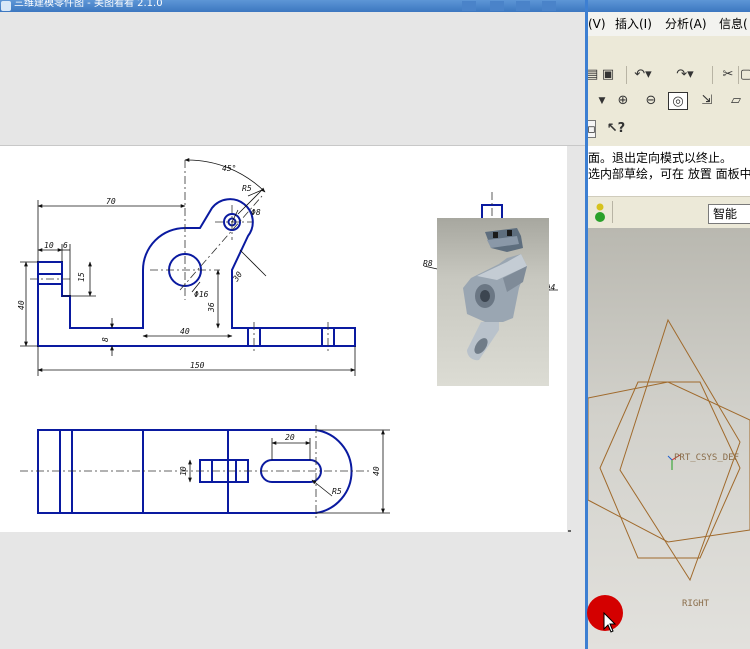 Image resolution: width=750 pixels, height=649 pixels. What do you see at coordinates (745, 75) in the screenshot?
I see `copy-icon: ▢` at bounding box center [745, 75].